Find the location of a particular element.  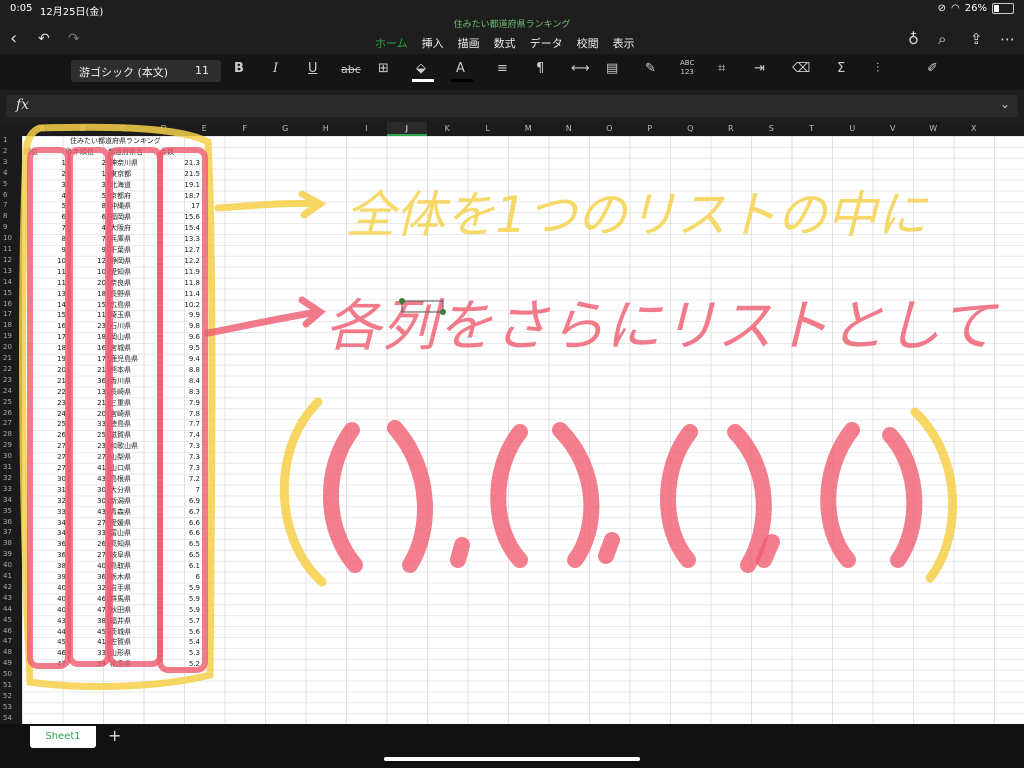

yellow-arrow is located at coordinates (270, 204).